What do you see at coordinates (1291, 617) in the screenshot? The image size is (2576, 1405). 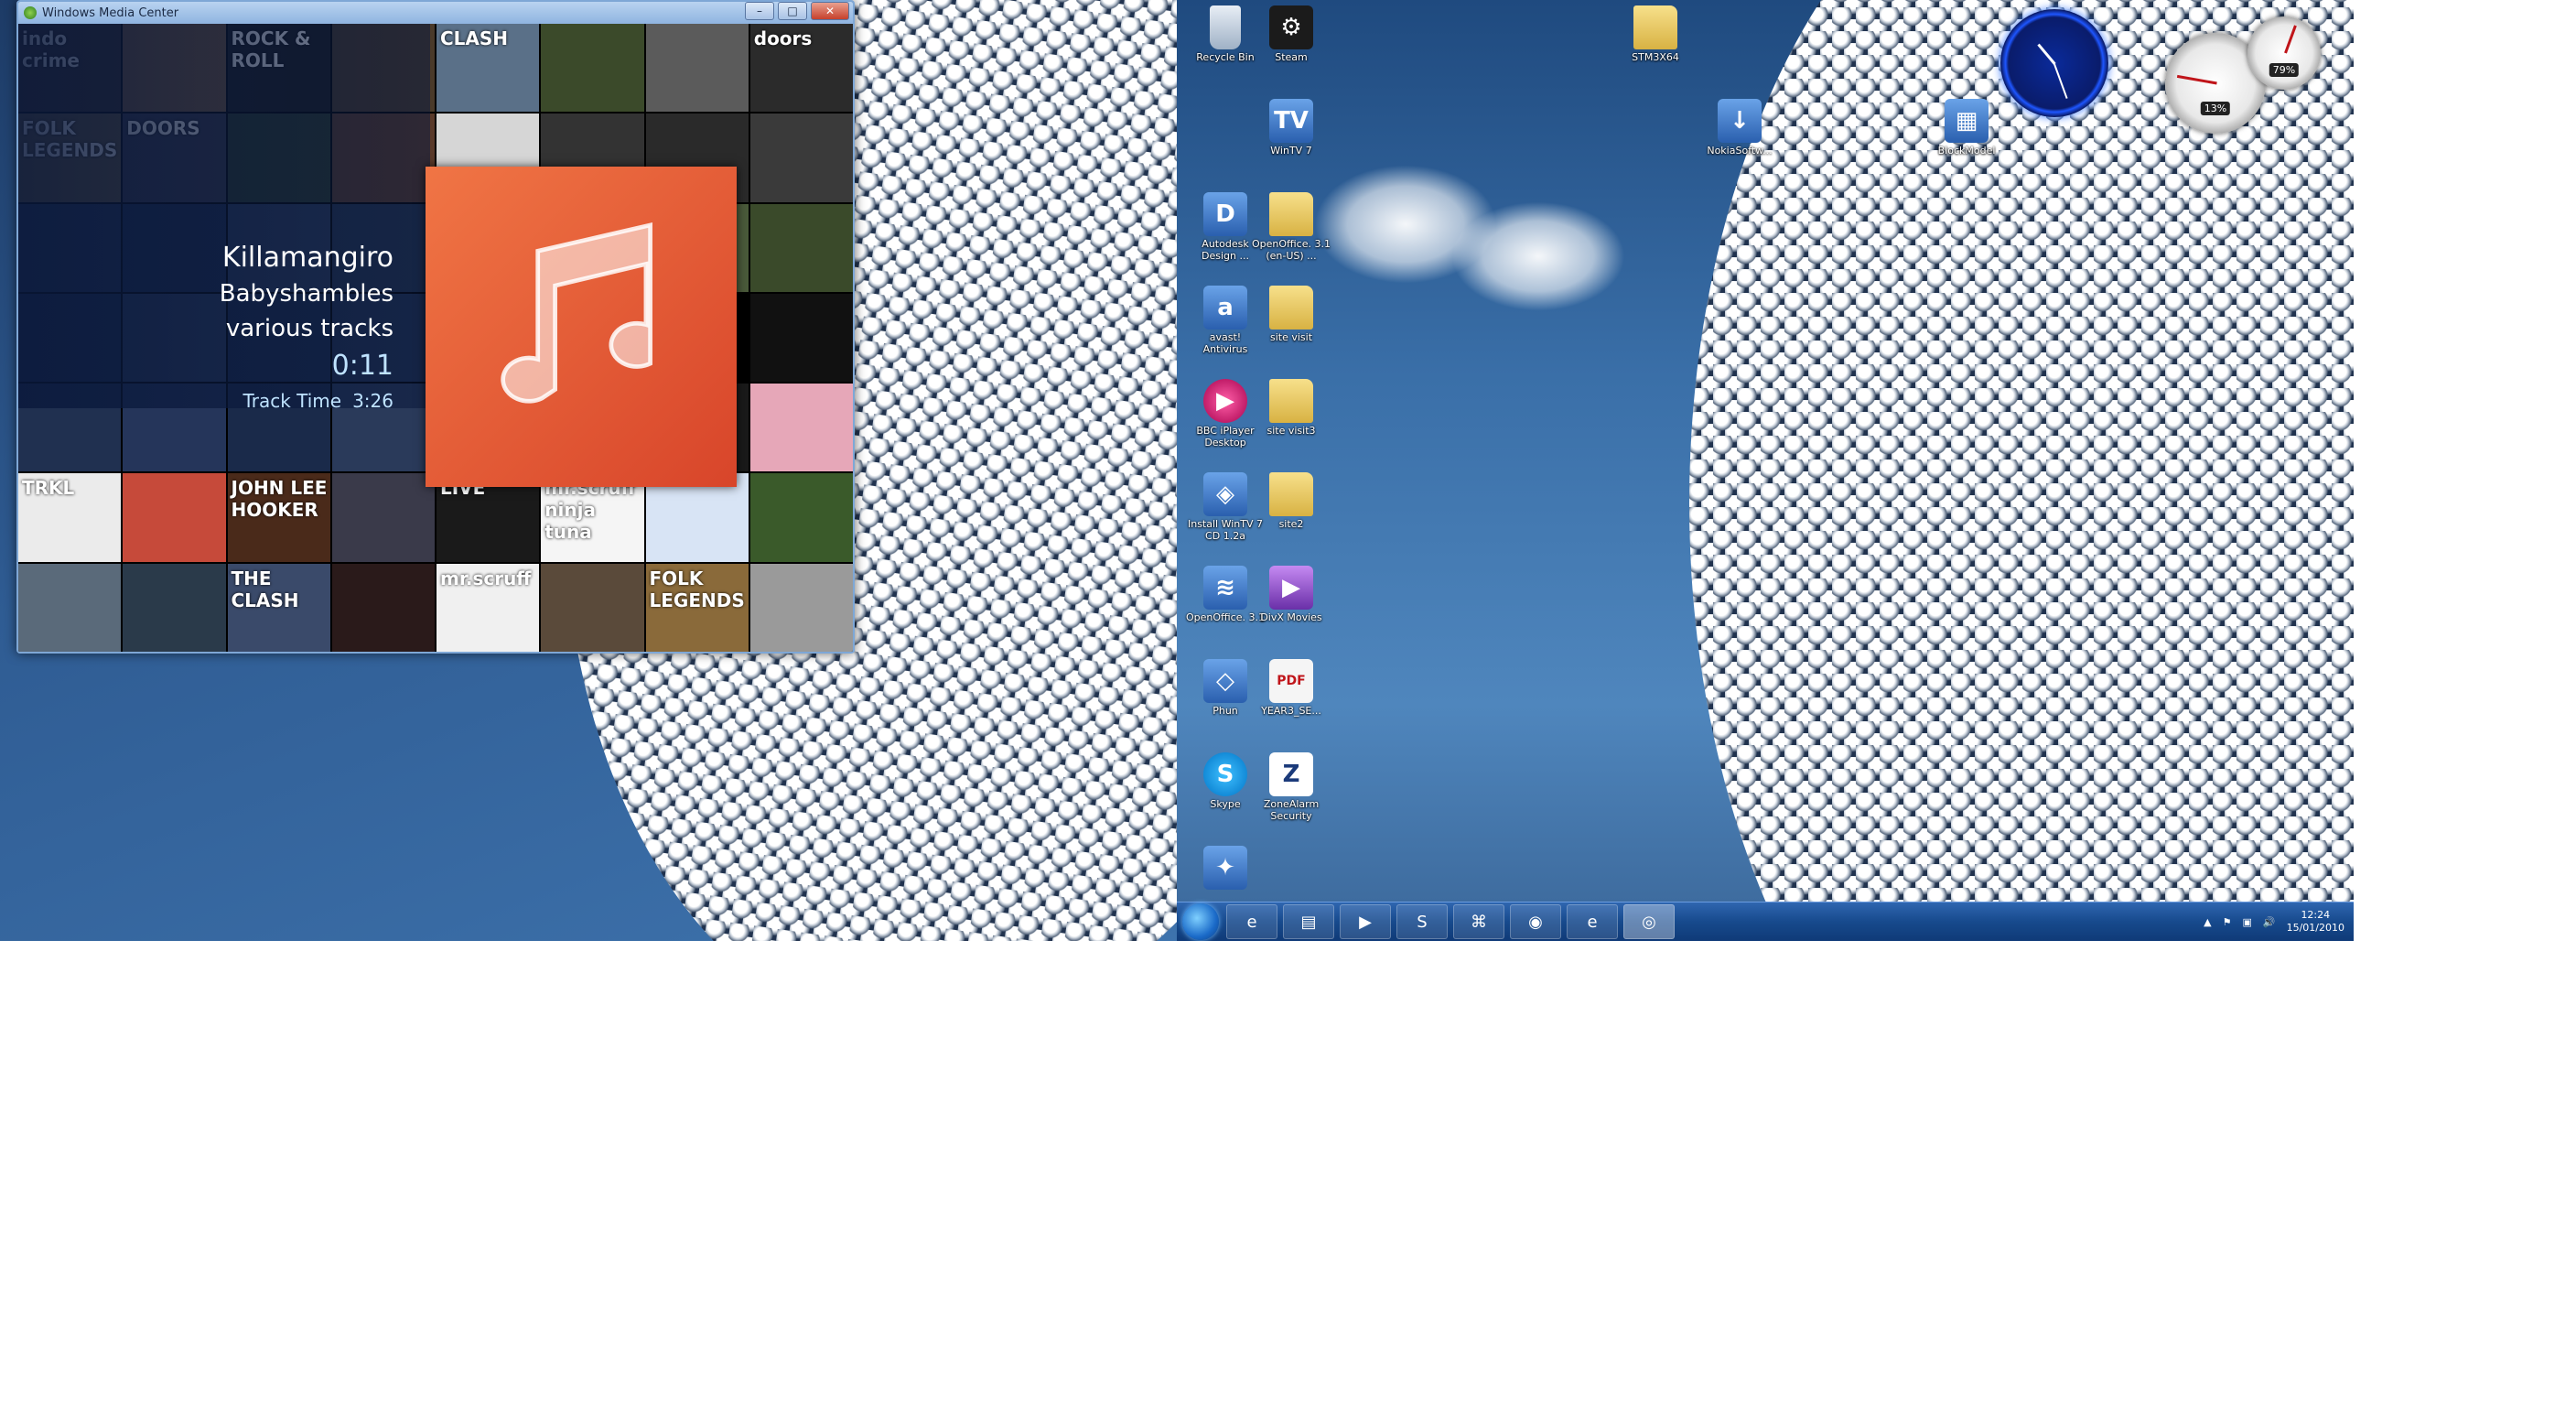 I see `desktop-icon-label: DivX Movies` at bounding box center [1291, 617].